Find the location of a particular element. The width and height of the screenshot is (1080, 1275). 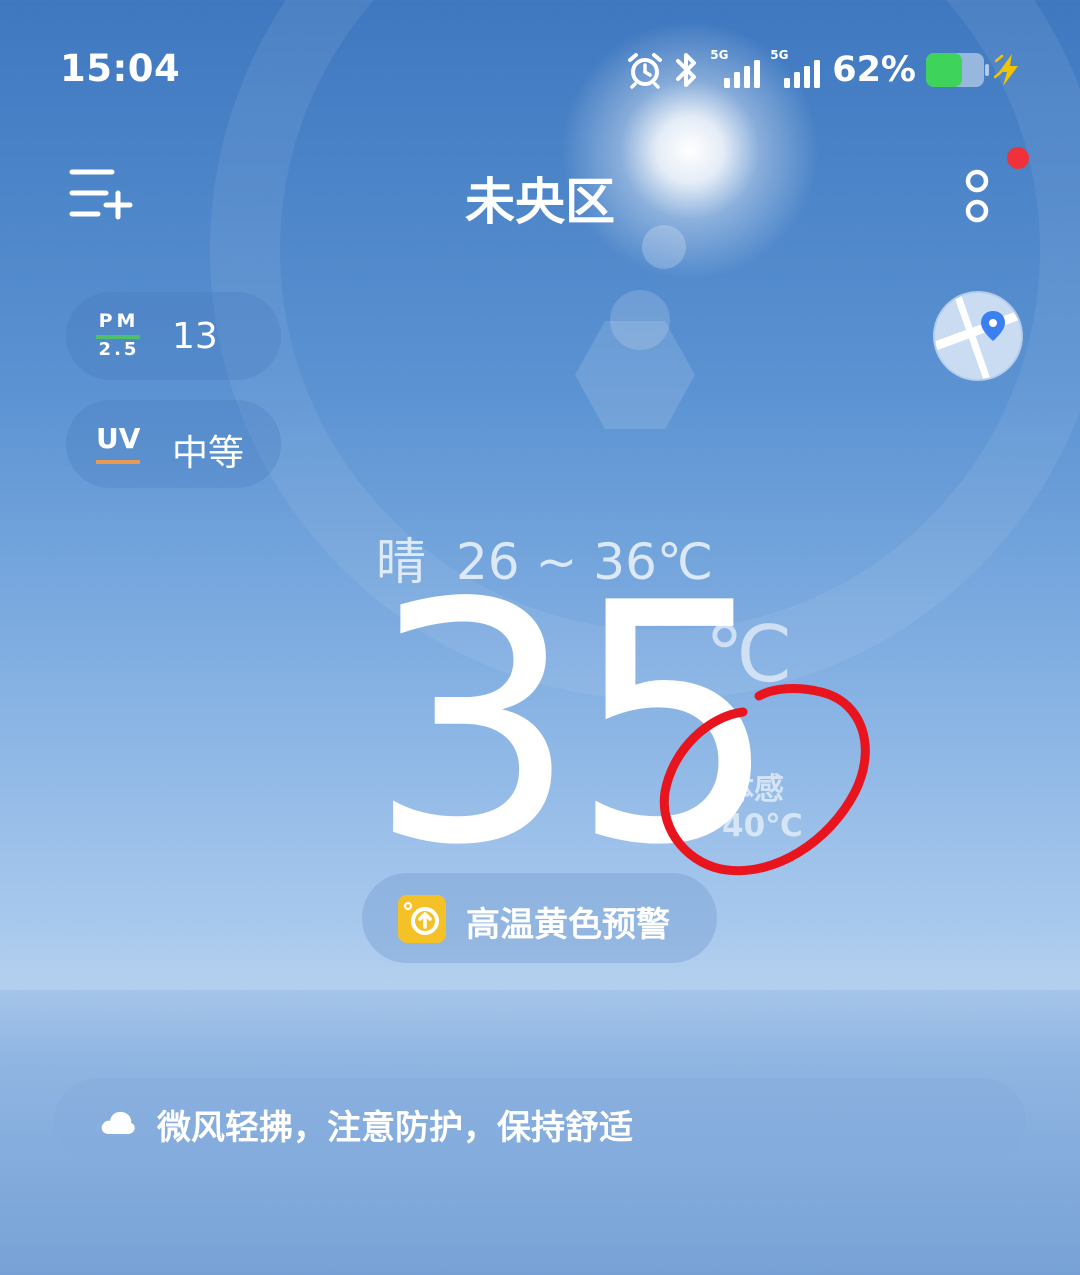

more-options-button is located at coordinates (980, 197).